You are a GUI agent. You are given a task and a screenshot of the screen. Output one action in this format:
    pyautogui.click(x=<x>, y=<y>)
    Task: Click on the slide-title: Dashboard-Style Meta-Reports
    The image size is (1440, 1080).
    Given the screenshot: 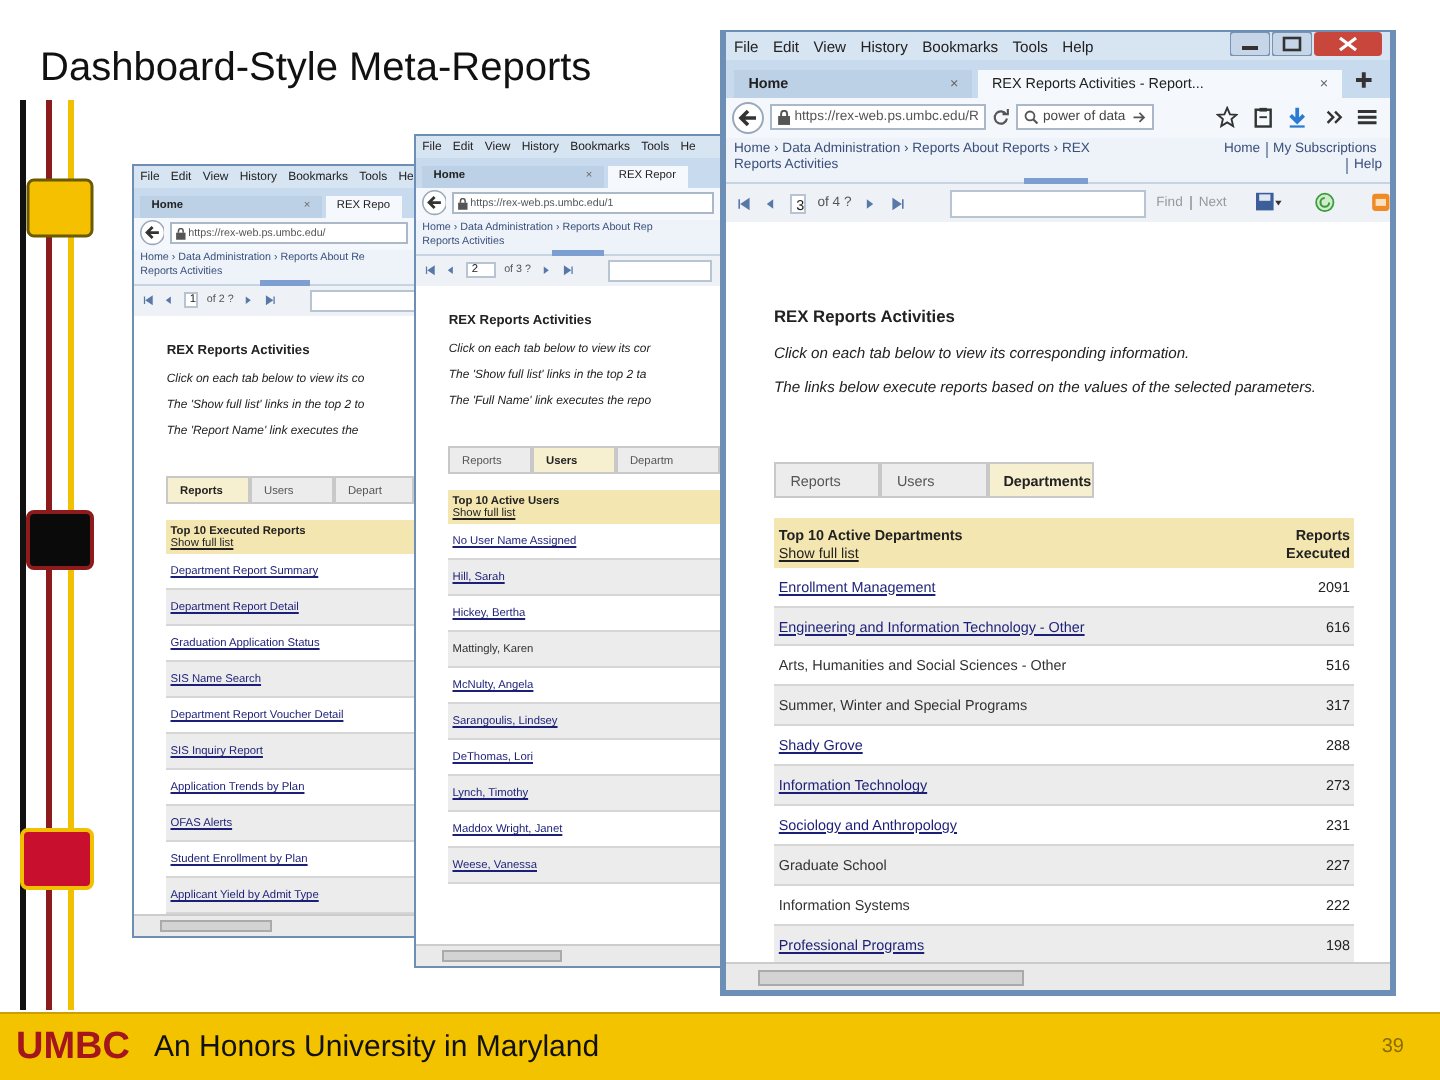 What is the action you would take?
    pyautogui.click(x=316, y=69)
    